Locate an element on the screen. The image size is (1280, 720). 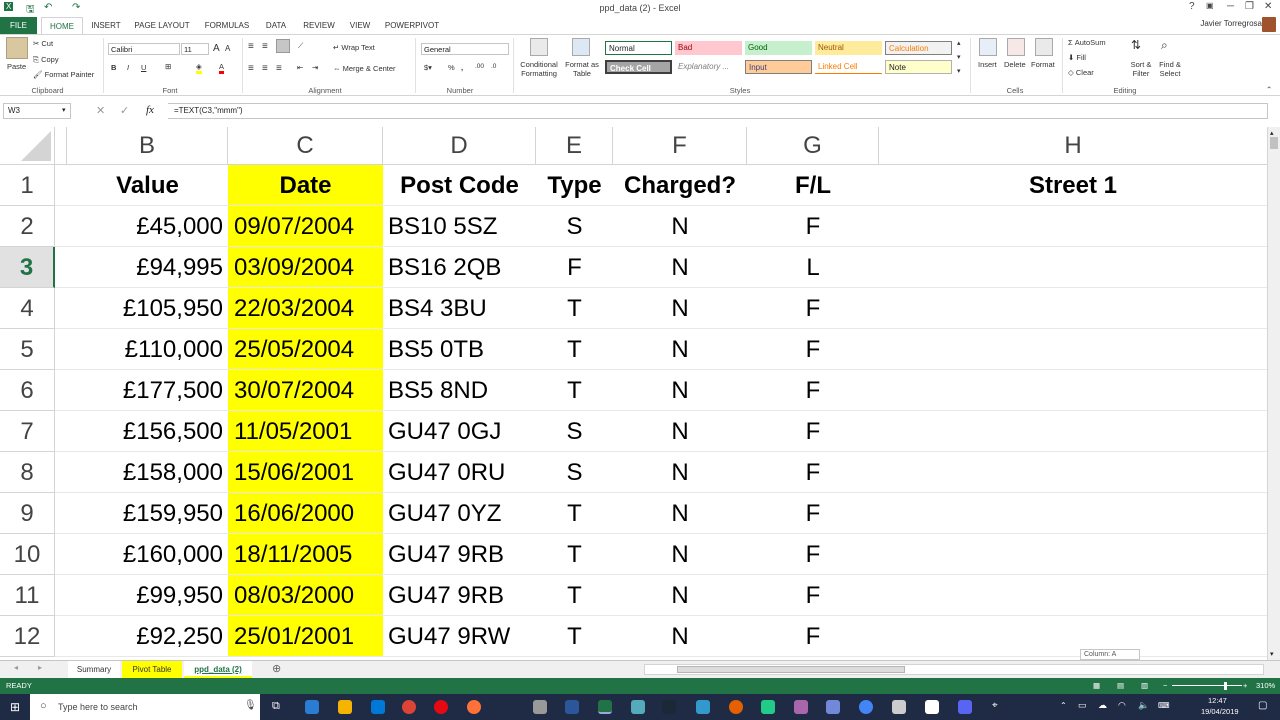
row-header: 1 is located at coordinates (27, 185).